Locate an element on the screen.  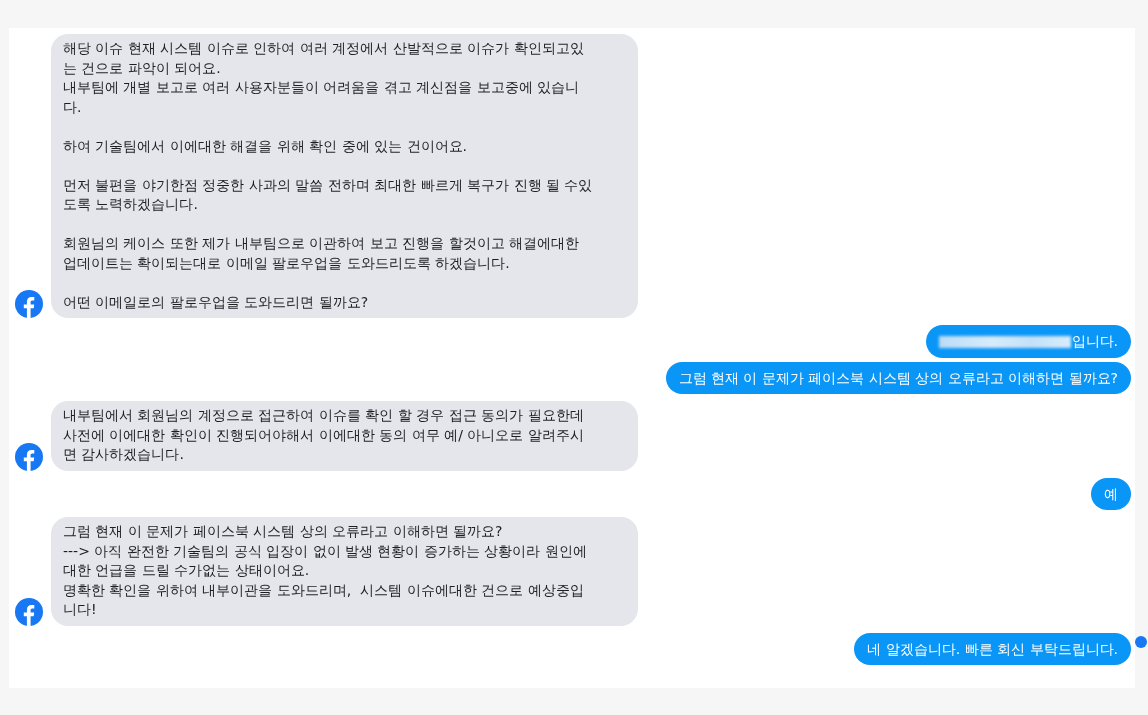
message-bubble: 네 알겠습니다. 빠른 회신 부탁드립니다. is located at coordinates (992, 648).